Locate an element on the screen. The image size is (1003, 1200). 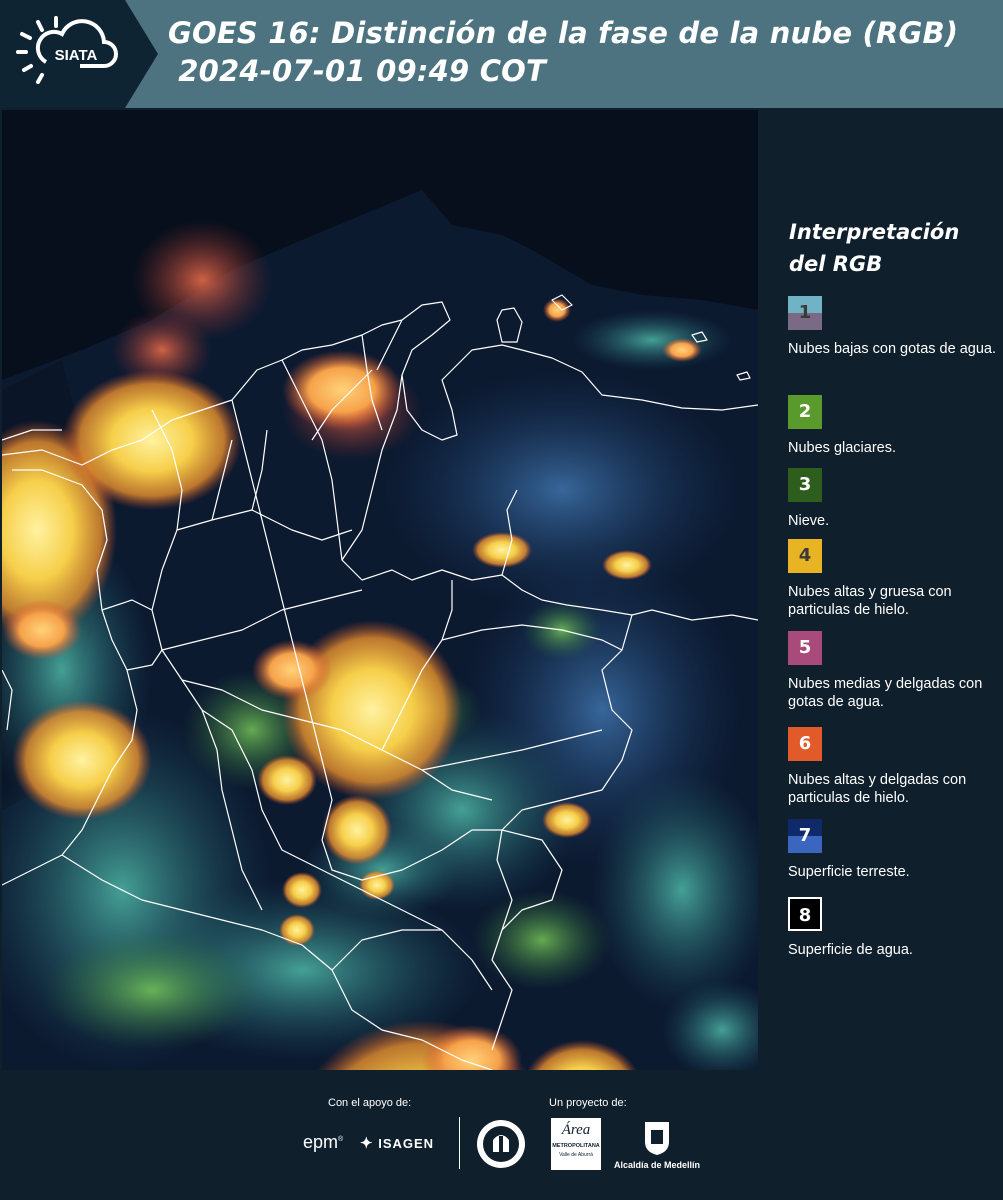
siata-logo-text: SIATA is located at coordinates (76, 55).